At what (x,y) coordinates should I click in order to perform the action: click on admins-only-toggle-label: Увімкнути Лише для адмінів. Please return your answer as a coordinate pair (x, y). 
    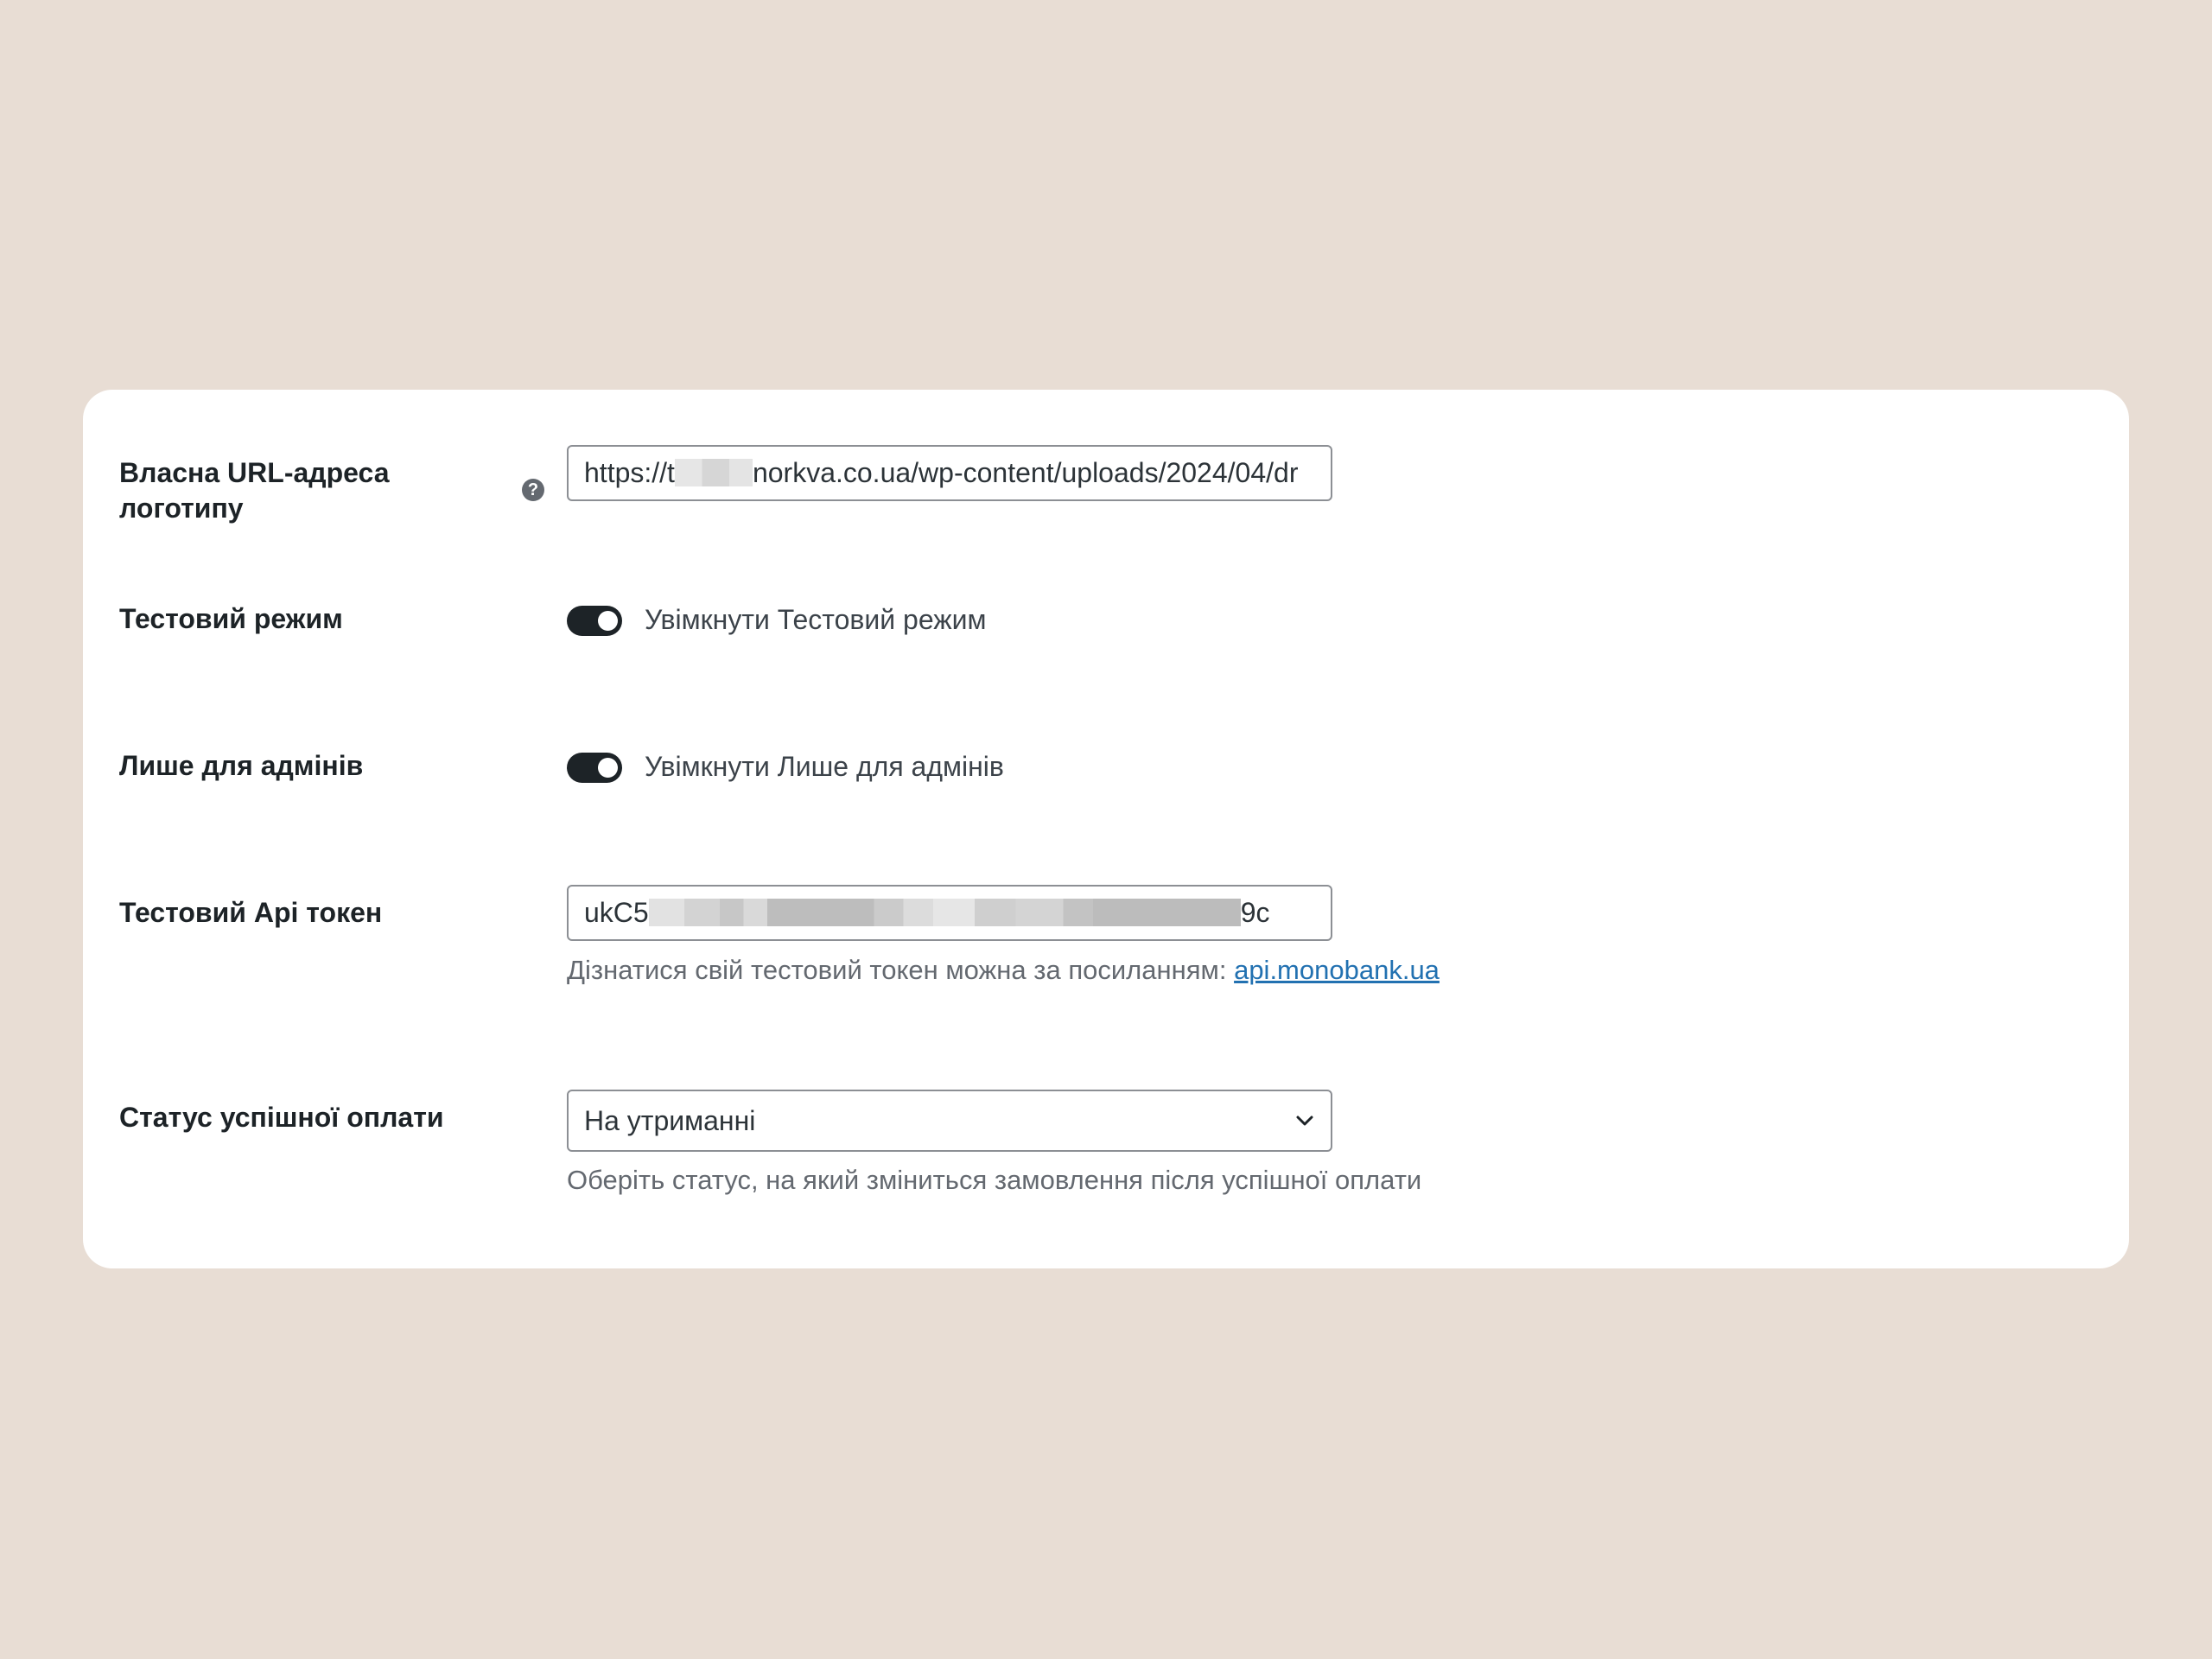
    Looking at the image, I should click on (824, 767).